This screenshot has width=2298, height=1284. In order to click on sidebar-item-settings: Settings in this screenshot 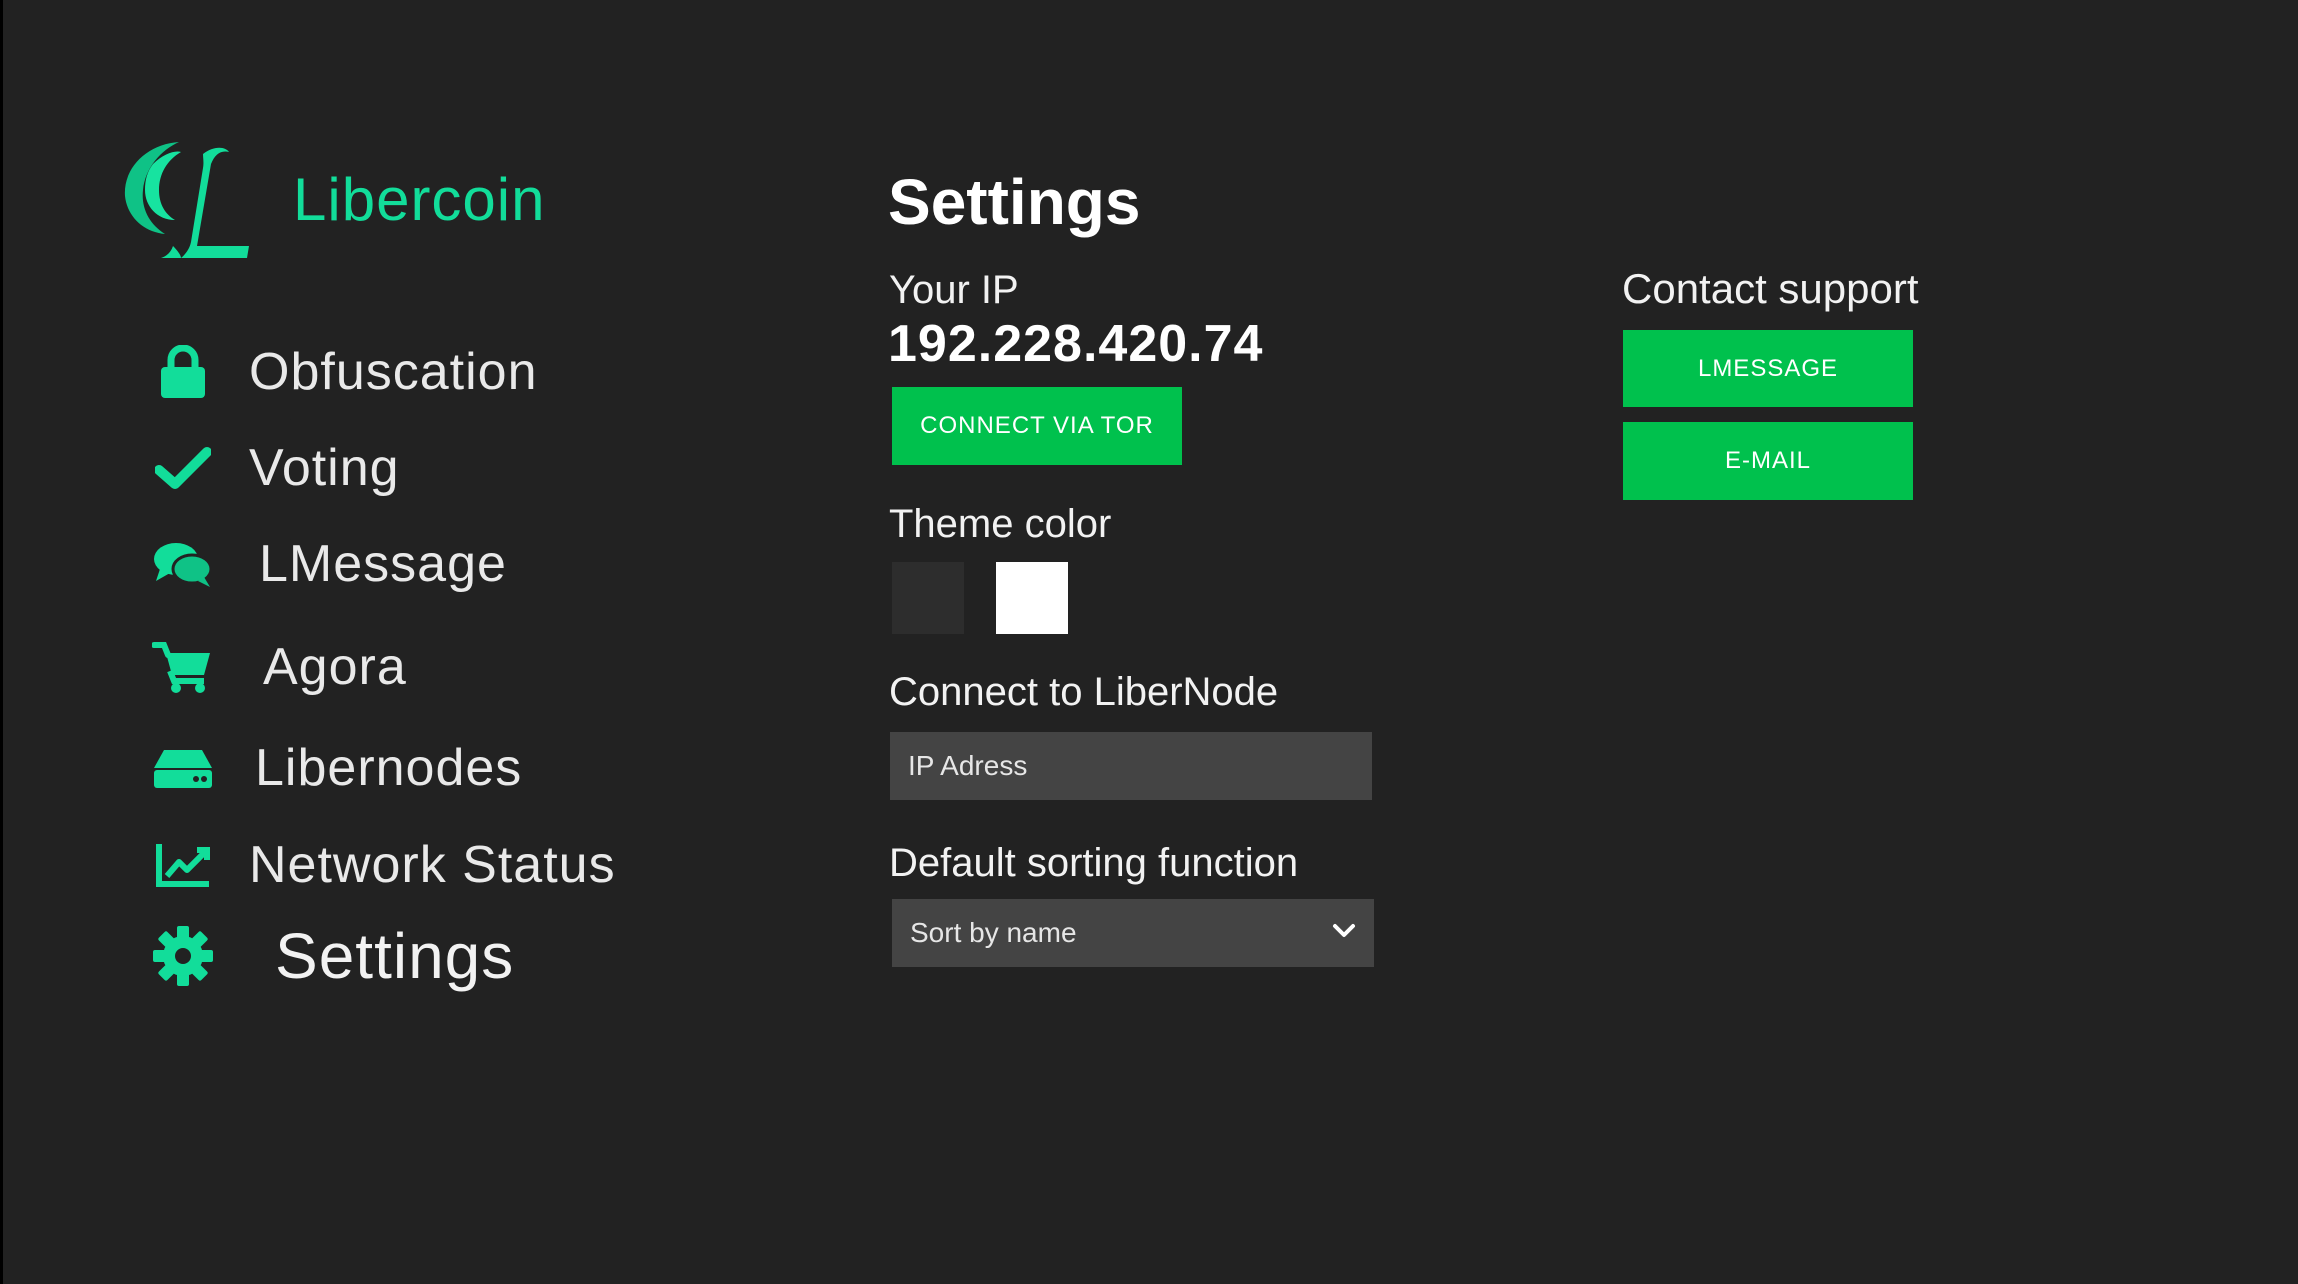, I will do `click(332, 956)`.